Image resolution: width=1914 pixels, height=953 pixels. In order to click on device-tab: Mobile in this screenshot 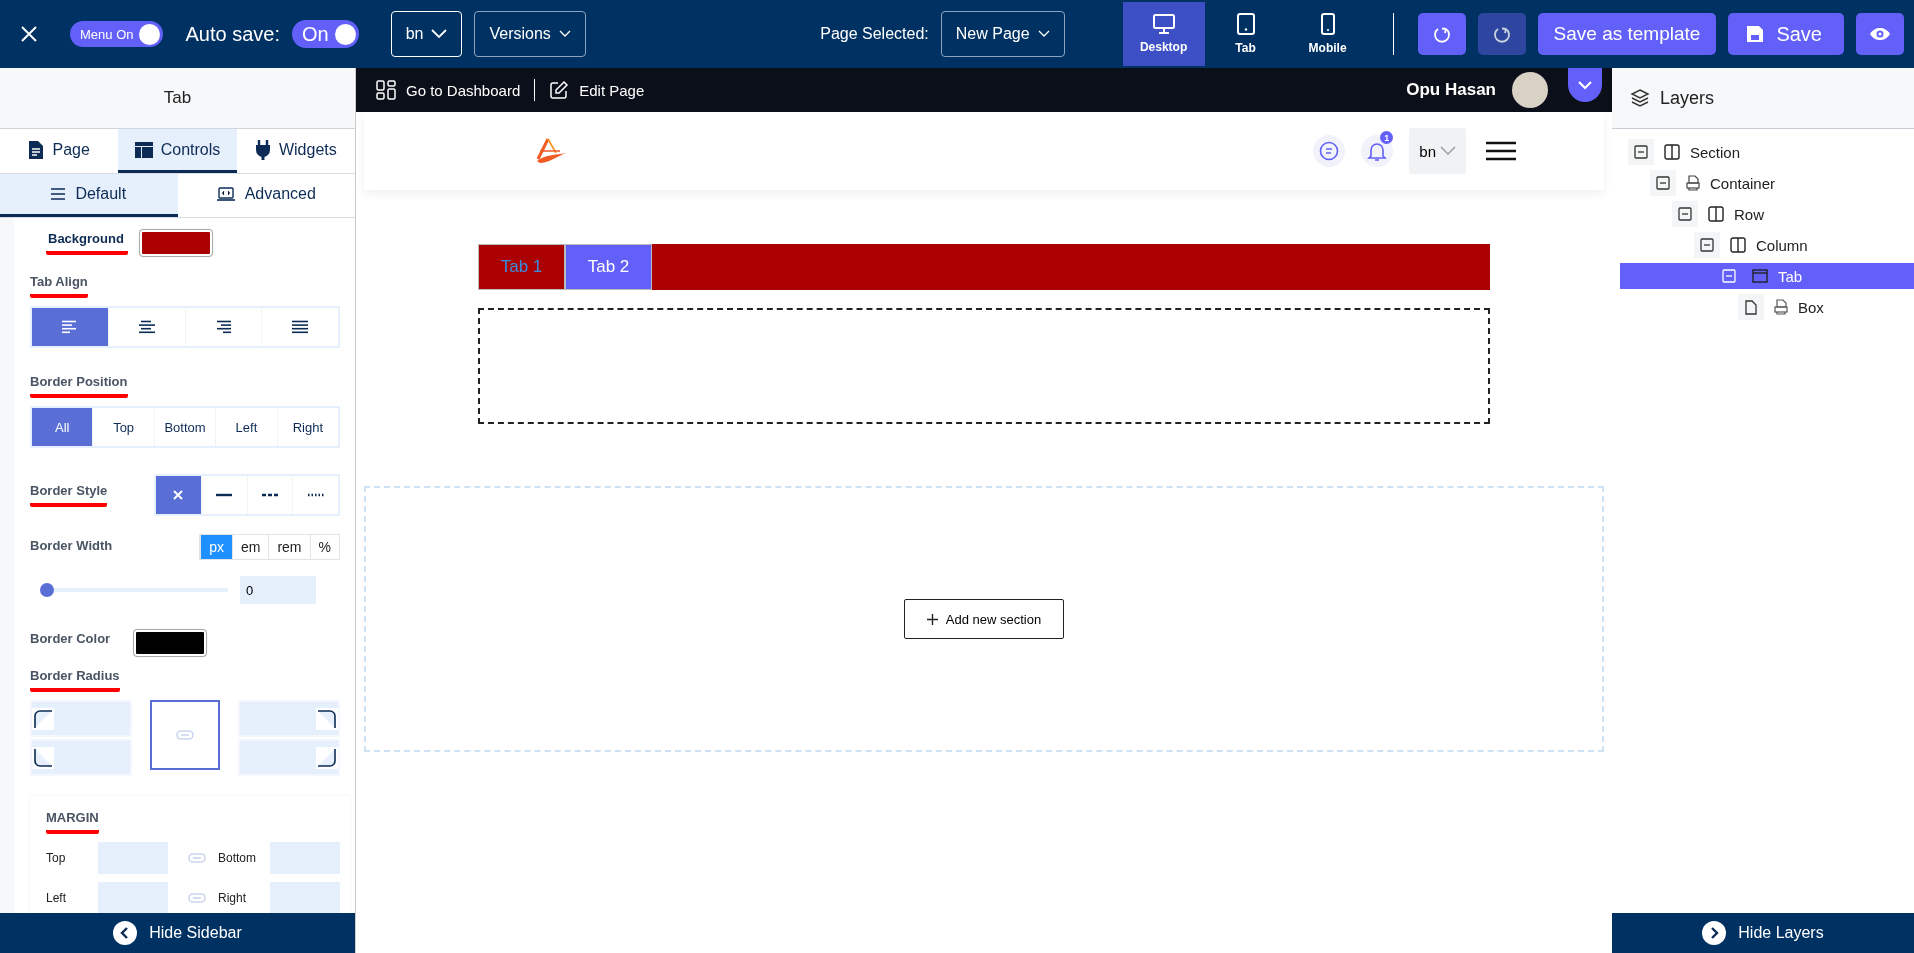, I will do `click(1327, 34)`.